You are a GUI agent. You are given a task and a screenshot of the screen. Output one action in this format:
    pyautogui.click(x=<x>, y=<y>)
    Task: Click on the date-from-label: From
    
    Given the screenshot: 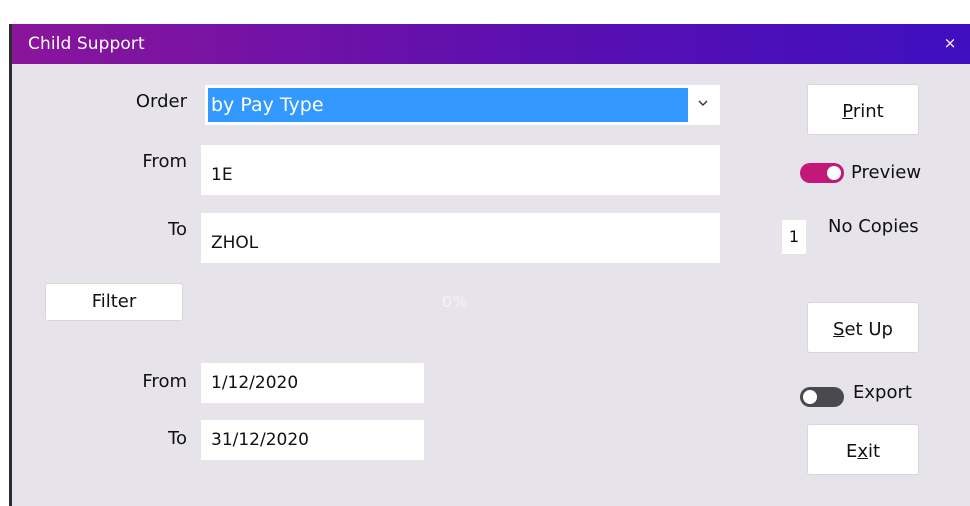 What is the action you would take?
    pyautogui.click(x=164, y=381)
    